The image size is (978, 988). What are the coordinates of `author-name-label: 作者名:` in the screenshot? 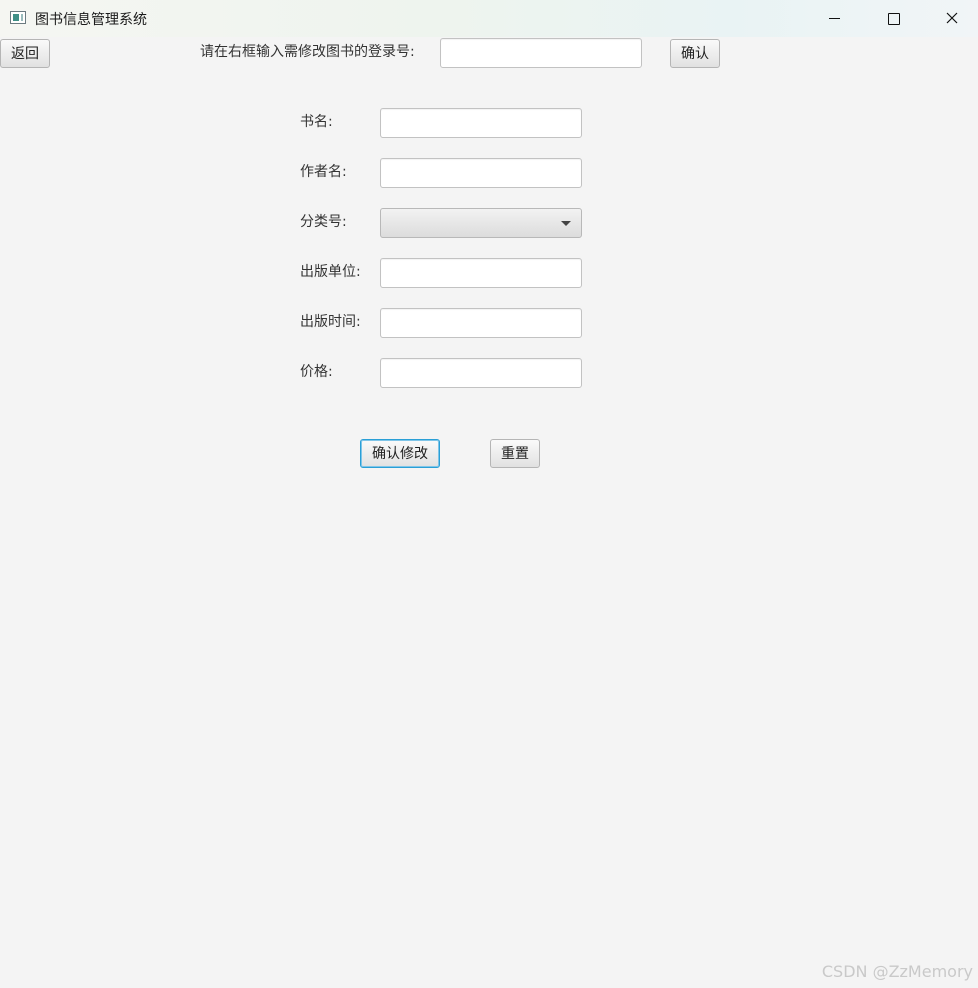 It's located at (323, 172).